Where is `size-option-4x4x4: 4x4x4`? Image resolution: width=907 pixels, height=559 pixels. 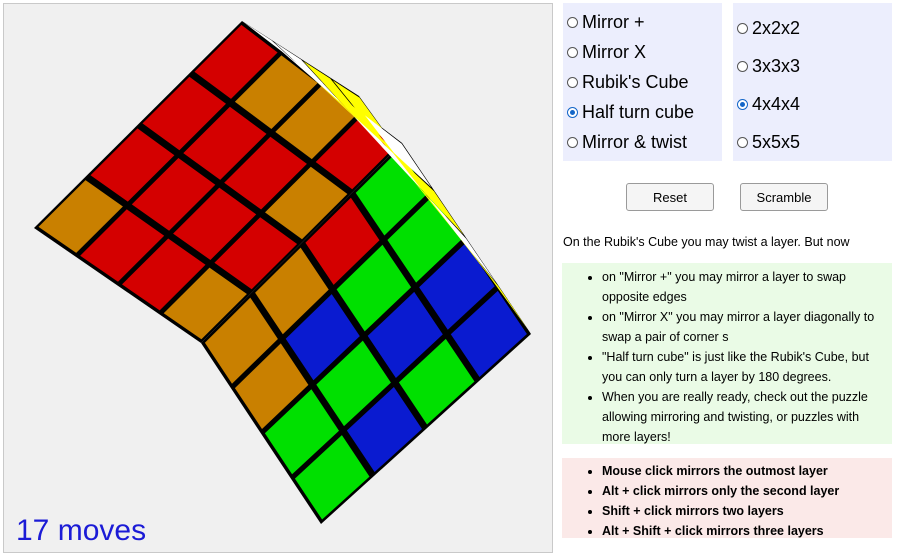
size-option-4x4x4: 4x4x4 is located at coordinates (812, 104).